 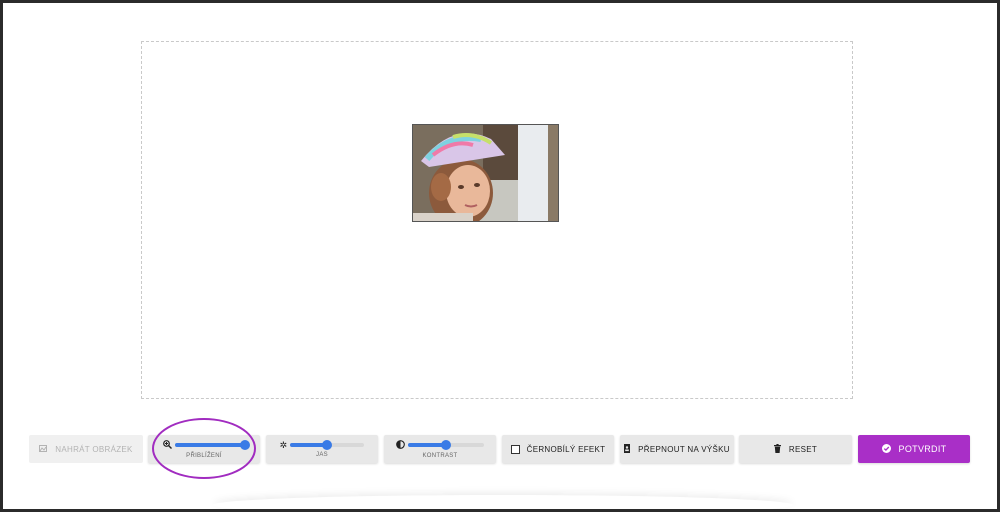 What do you see at coordinates (322, 454) in the screenshot?
I see `brightness-label: JAS` at bounding box center [322, 454].